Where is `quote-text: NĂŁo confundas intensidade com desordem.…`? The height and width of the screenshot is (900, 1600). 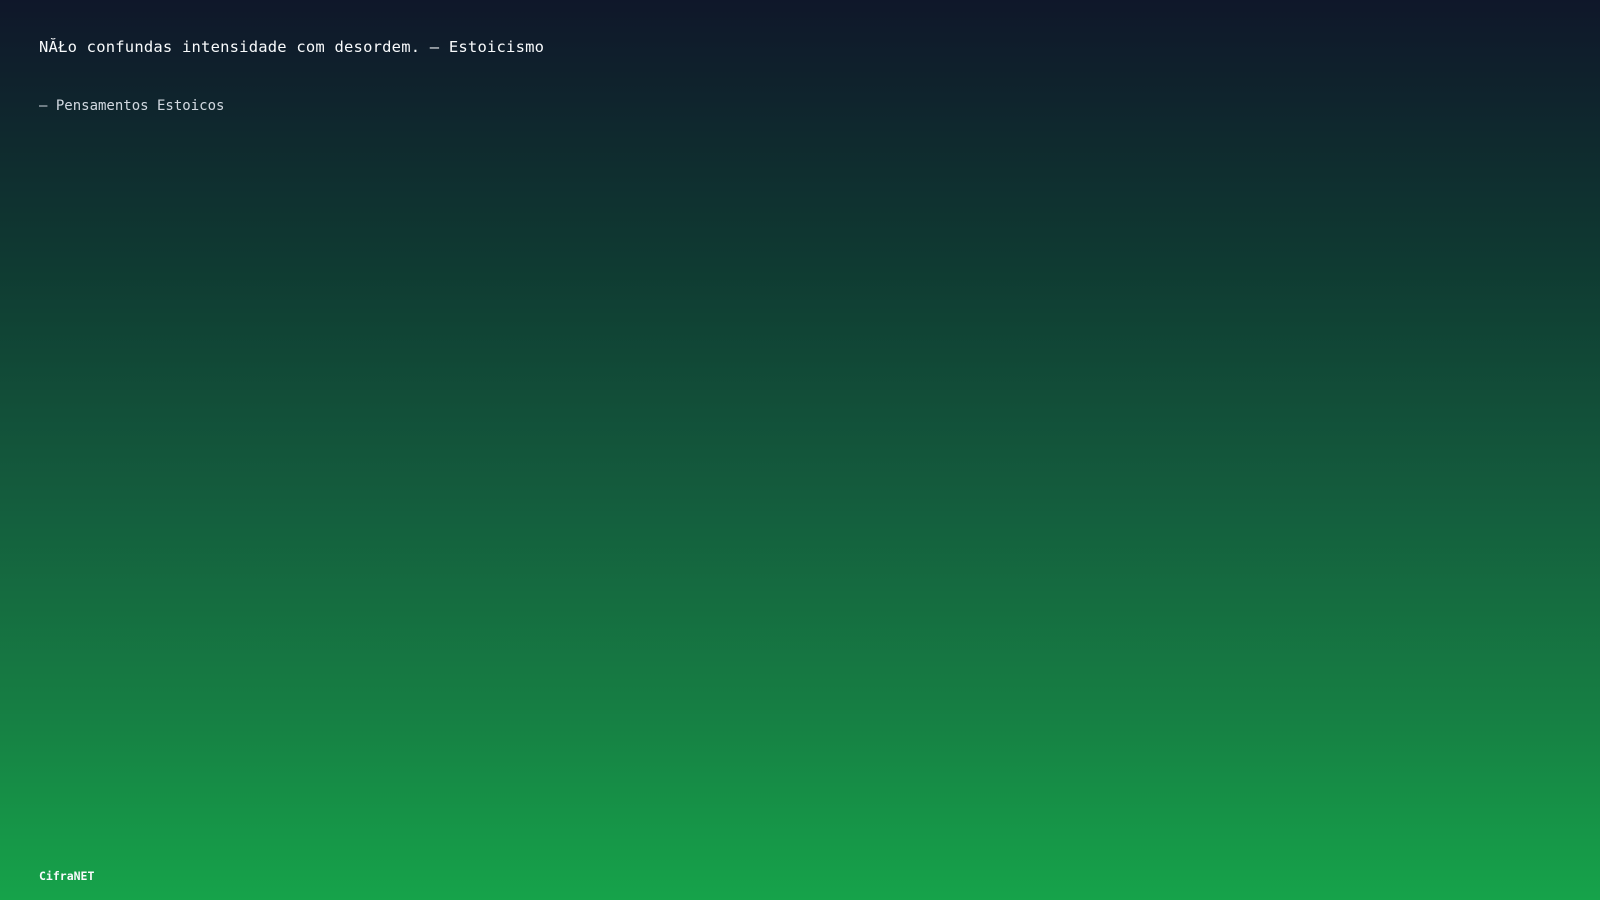 quote-text: NĂŁo confundas intensidade com desordem.… is located at coordinates (292, 47).